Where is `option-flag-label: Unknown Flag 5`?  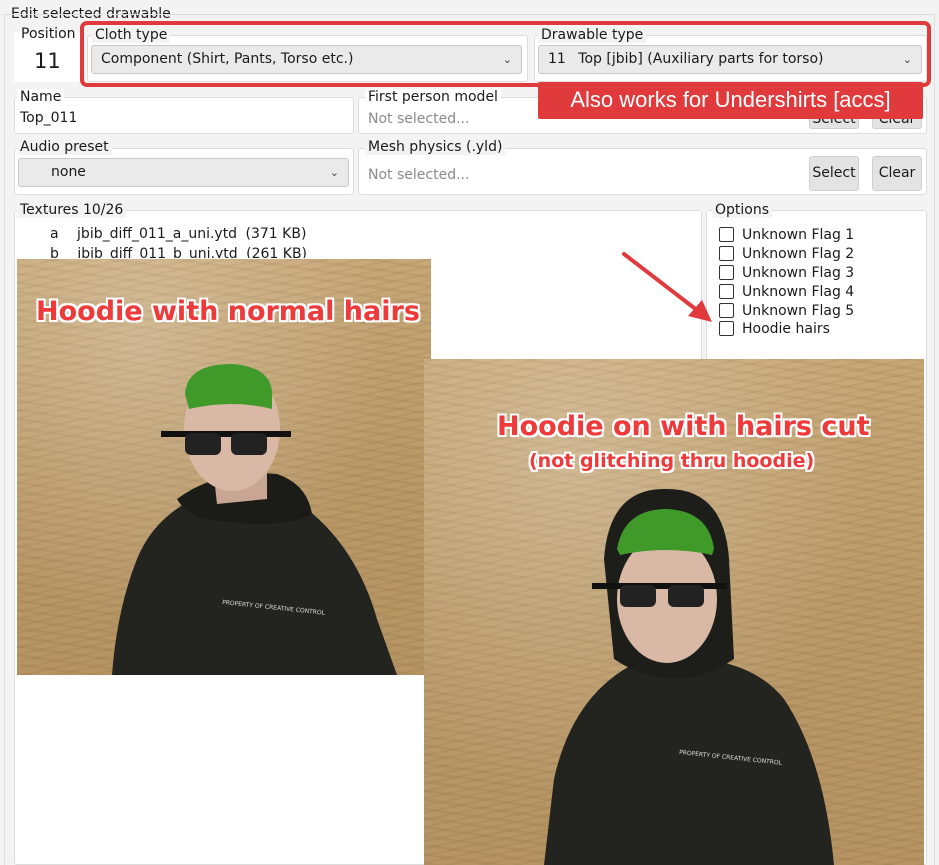 option-flag-label: Unknown Flag 5 is located at coordinates (798, 310).